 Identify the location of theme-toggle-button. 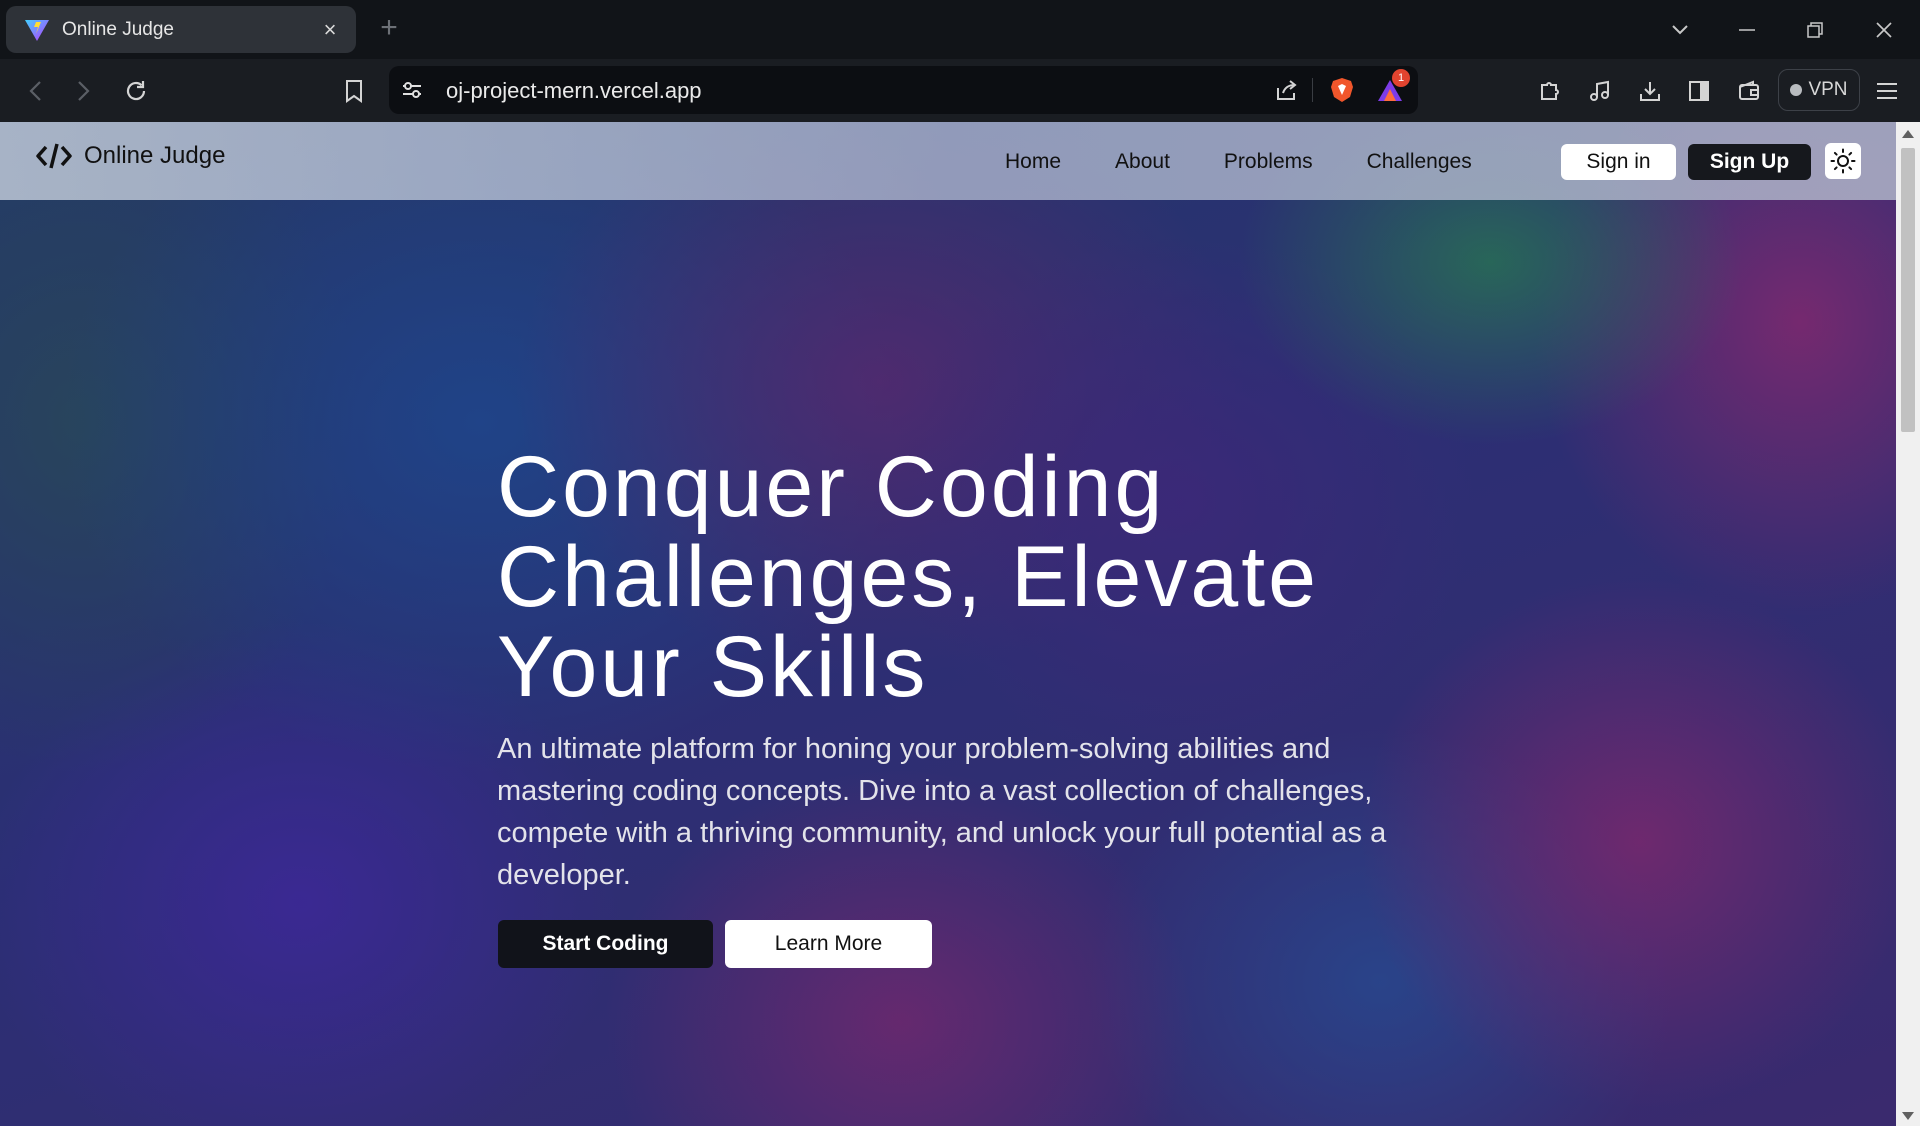
(1843, 161).